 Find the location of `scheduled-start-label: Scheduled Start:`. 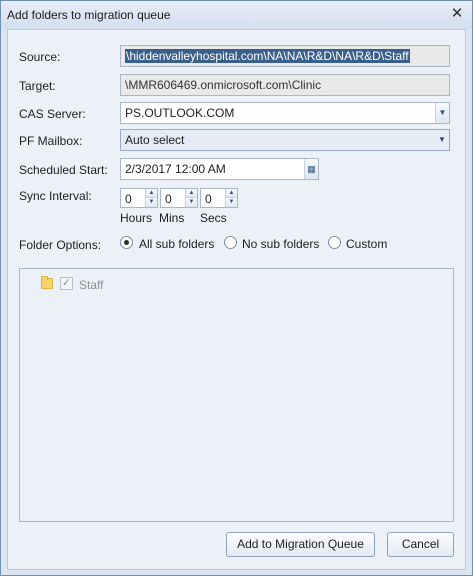

scheduled-start-label: Scheduled Start: is located at coordinates (63, 170).